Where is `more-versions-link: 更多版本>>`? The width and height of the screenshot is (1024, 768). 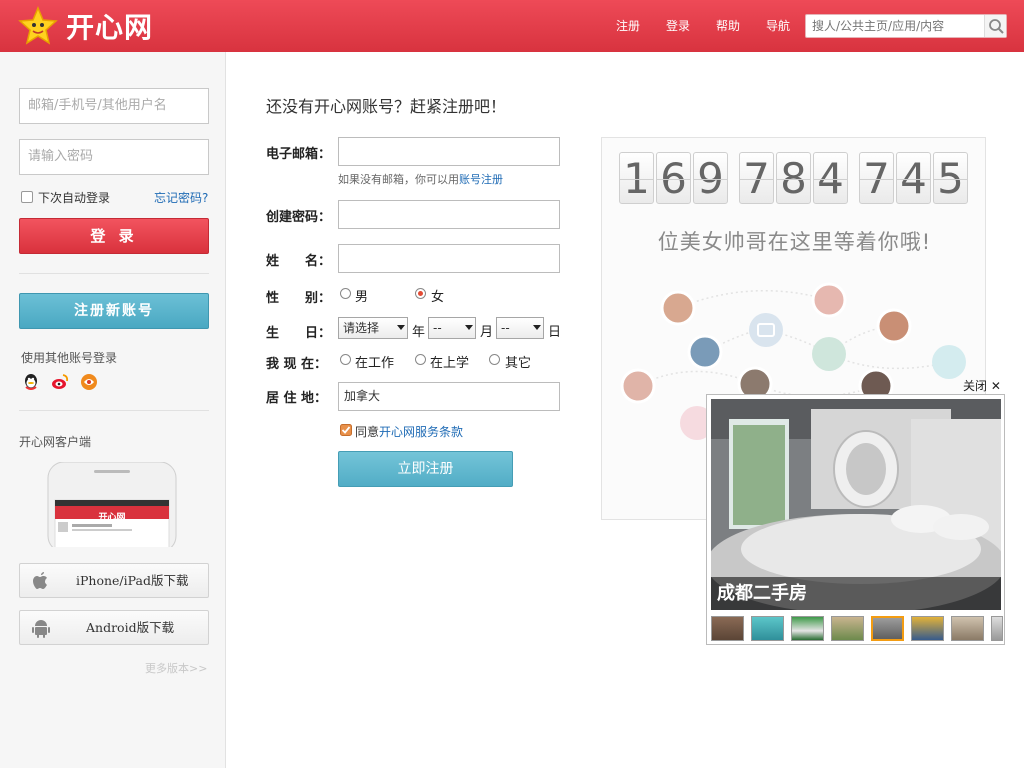 more-versions-link: 更多版本>> is located at coordinates (176, 668).